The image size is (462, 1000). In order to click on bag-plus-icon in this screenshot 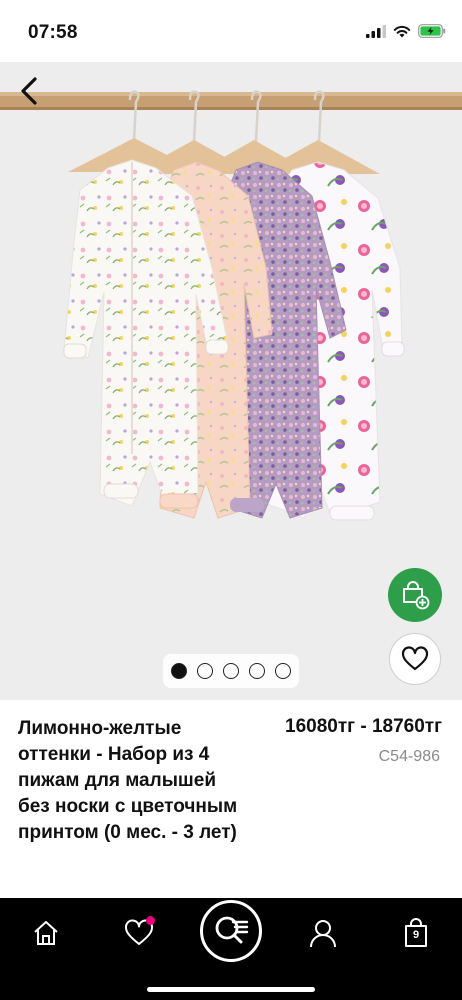, I will do `click(416, 595)`.